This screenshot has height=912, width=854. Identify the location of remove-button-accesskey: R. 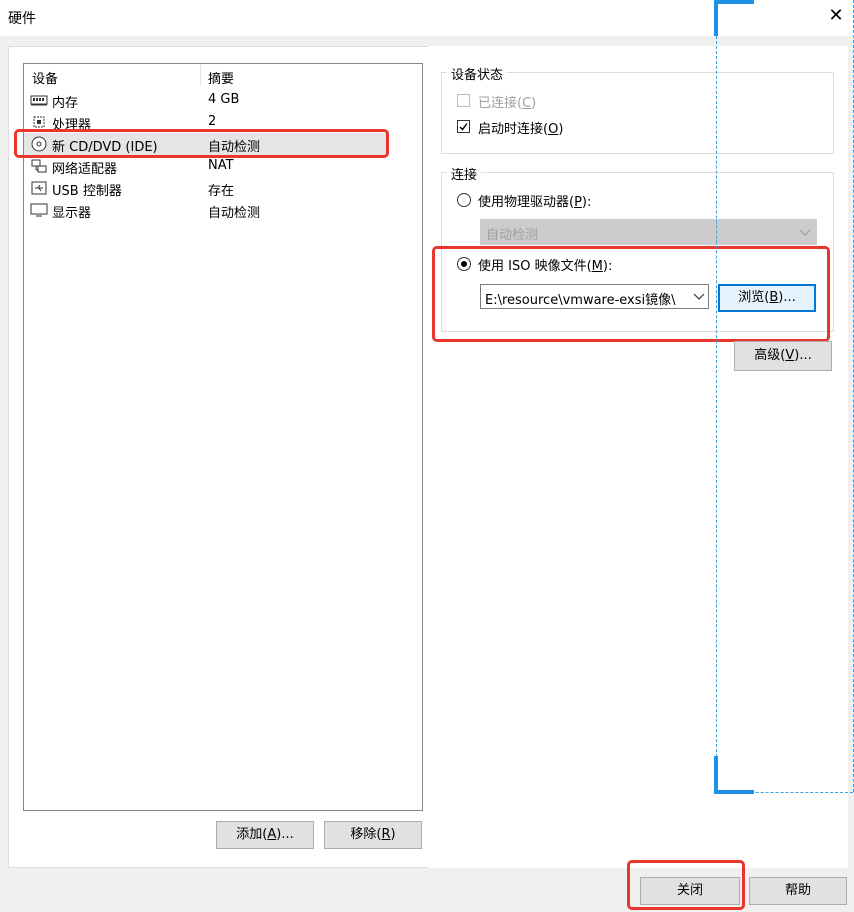
(386, 834).